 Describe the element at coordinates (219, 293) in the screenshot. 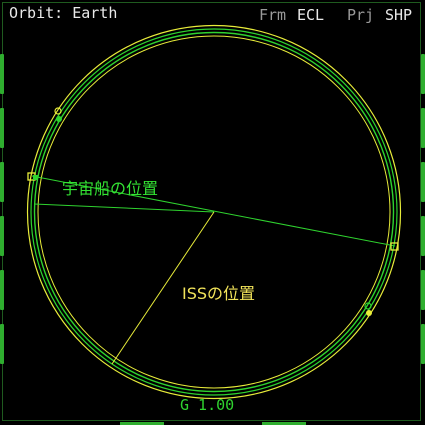

I see `iss-position-label: ISSの位置` at that location.